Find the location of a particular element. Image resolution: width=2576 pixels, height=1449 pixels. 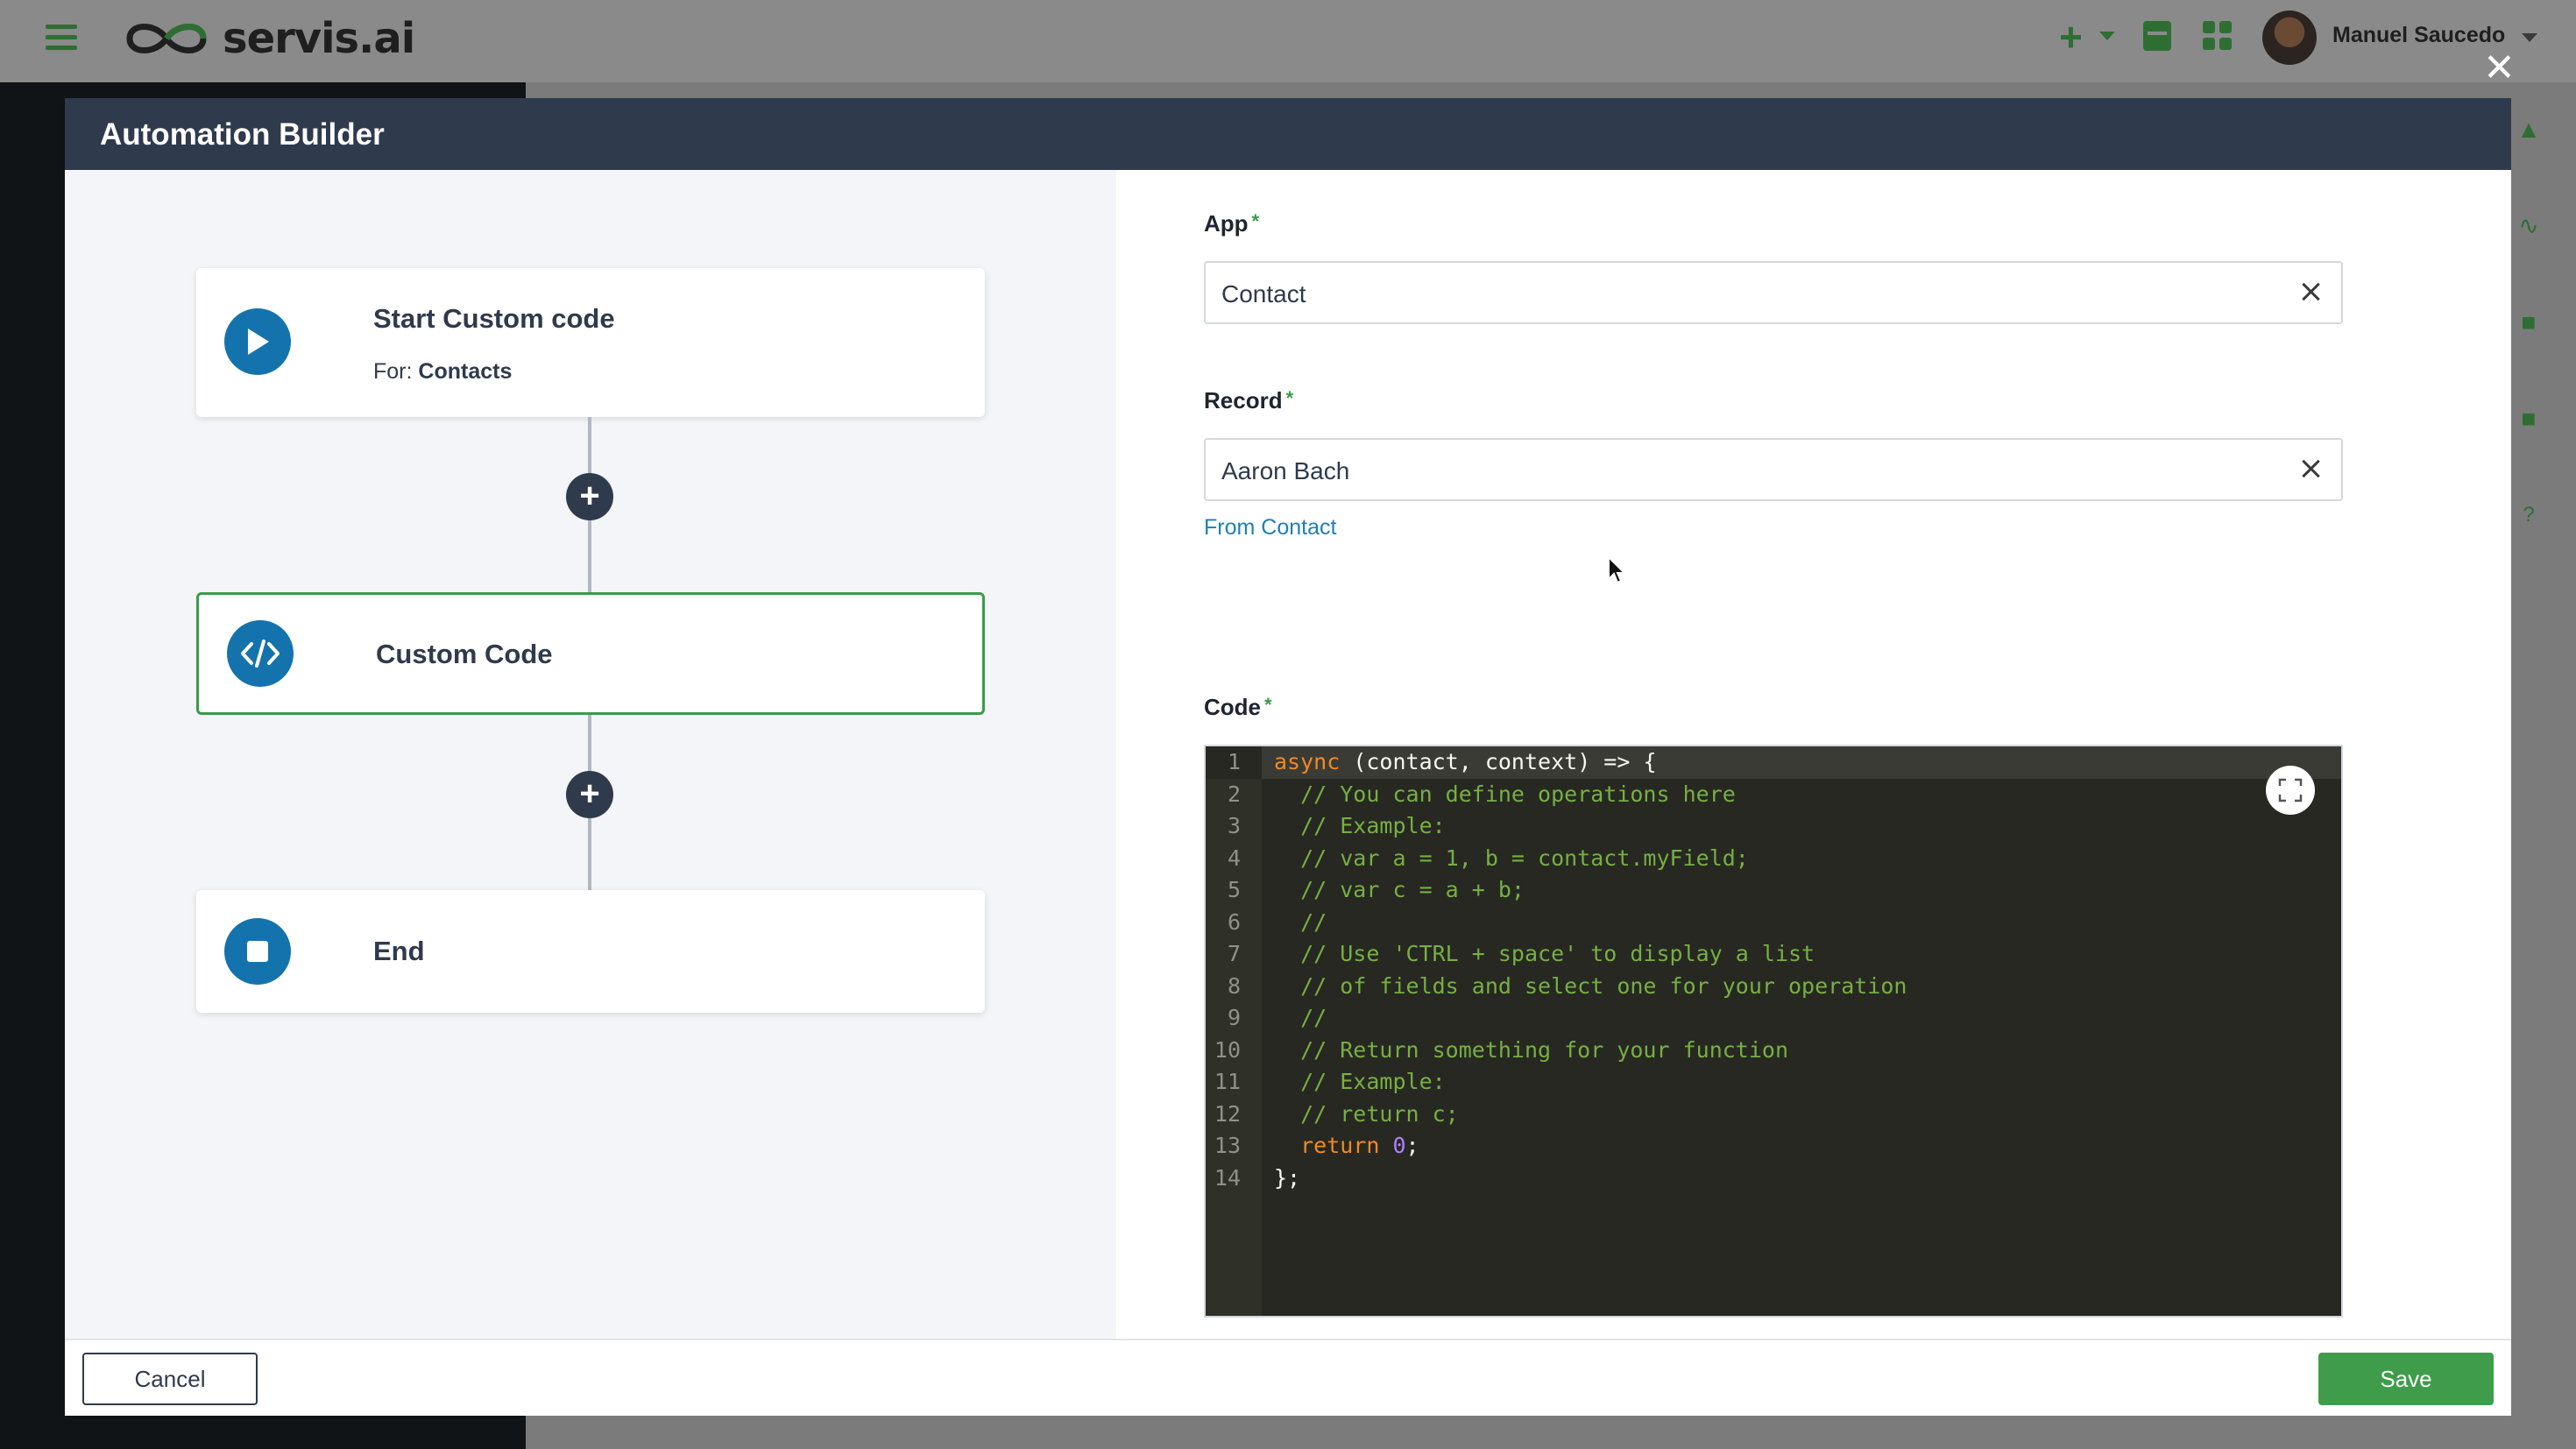

calendar-icon is located at coordinates (2157, 36).